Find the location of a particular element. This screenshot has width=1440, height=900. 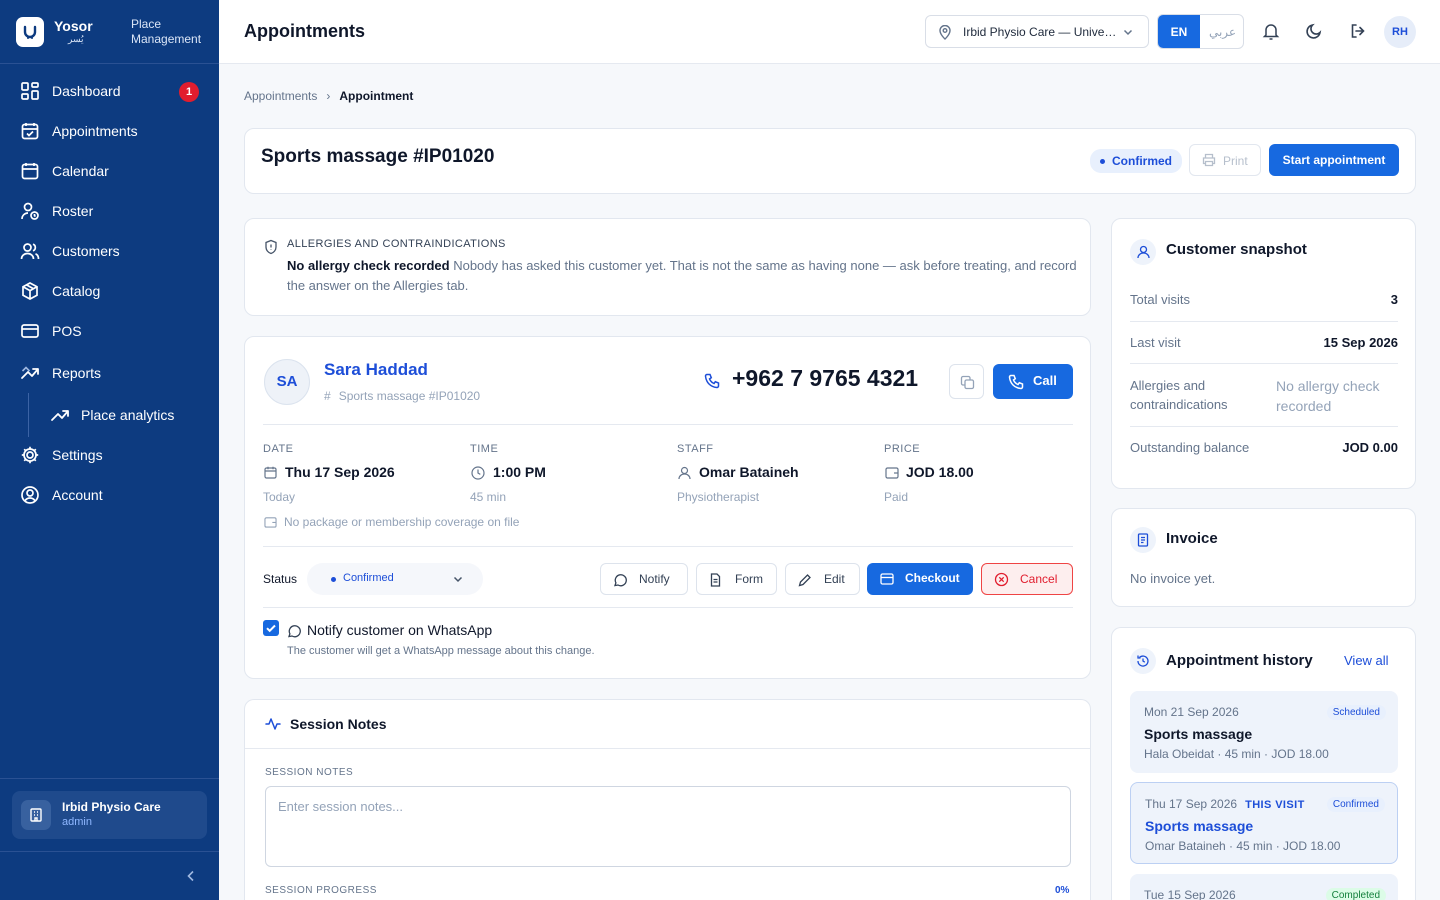

lang-en-button: EN is located at coordinates (1179, 31).